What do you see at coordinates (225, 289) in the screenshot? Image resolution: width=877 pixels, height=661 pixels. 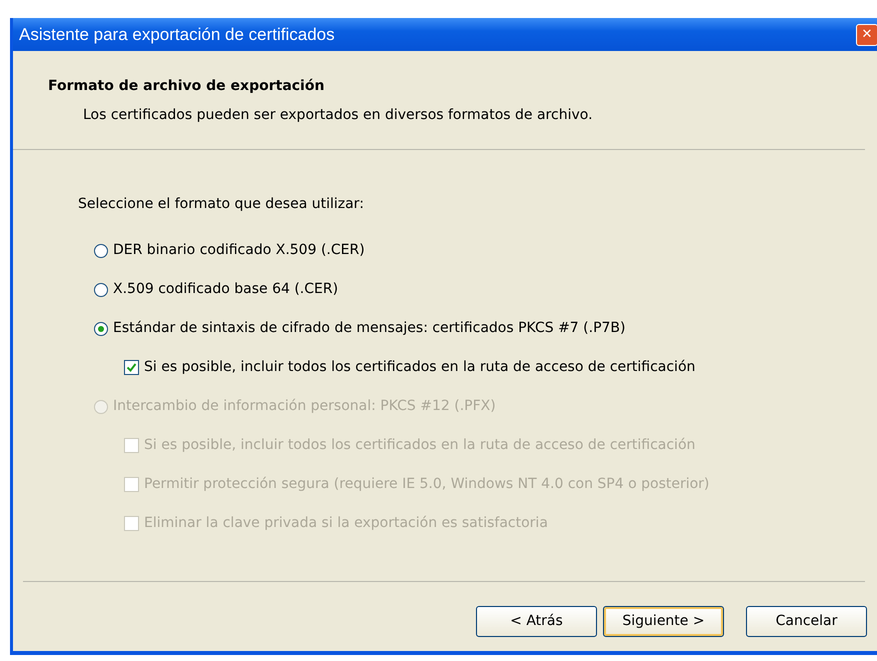 I see `option-label: X.509 codificado base 64 (.CER)` at bounding box center [225, 289].